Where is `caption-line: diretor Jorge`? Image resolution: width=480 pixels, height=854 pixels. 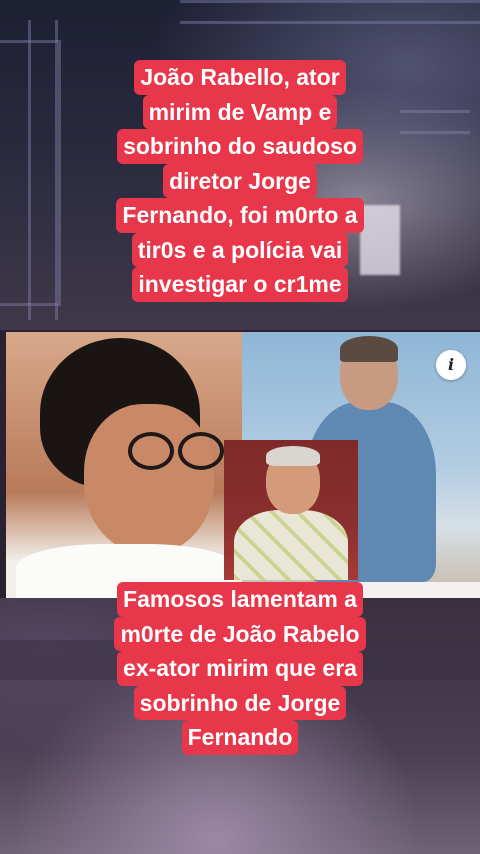
caption-line: diretor Jorge is located at coordinates (240, 180).